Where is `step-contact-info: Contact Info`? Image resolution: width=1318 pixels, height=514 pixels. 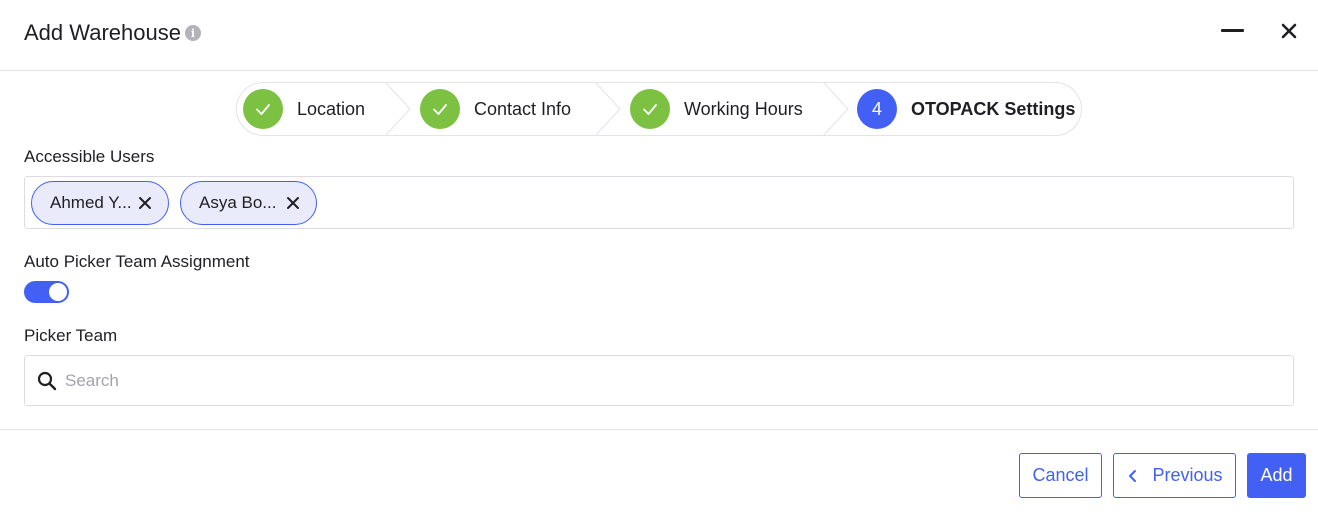 step-contact-info: Contact Info is located at coordinates (495, 109).